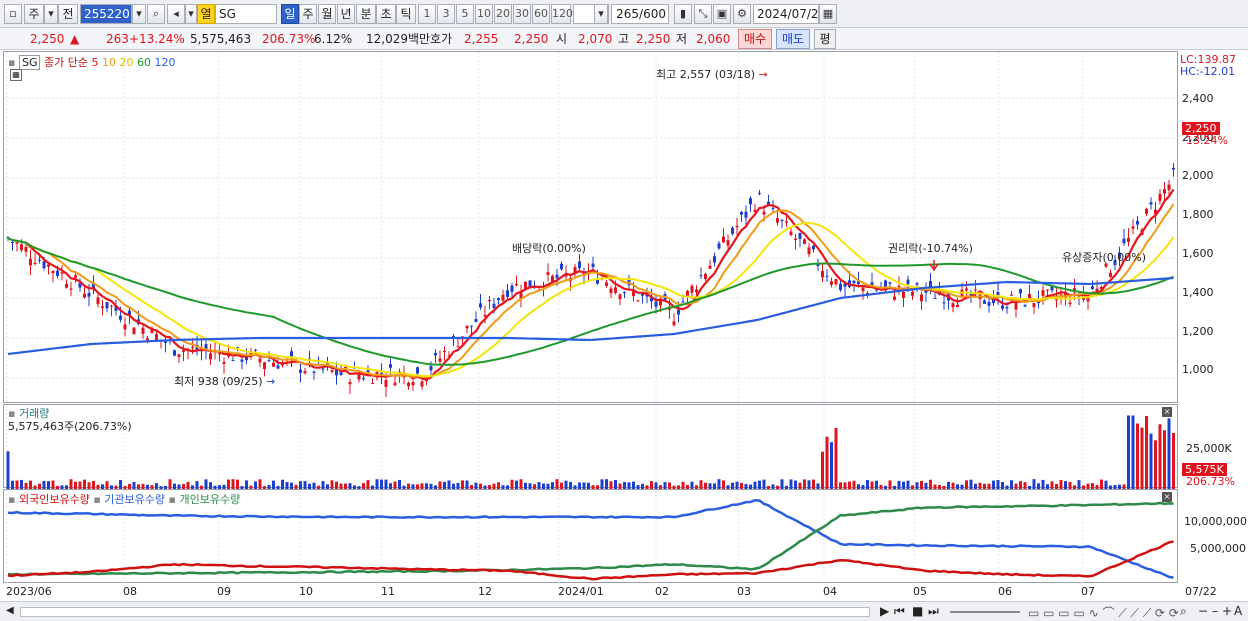 This screenshot has height=621, width=1248. I want to click on period-tick-button: 틱, so click(406, 14).